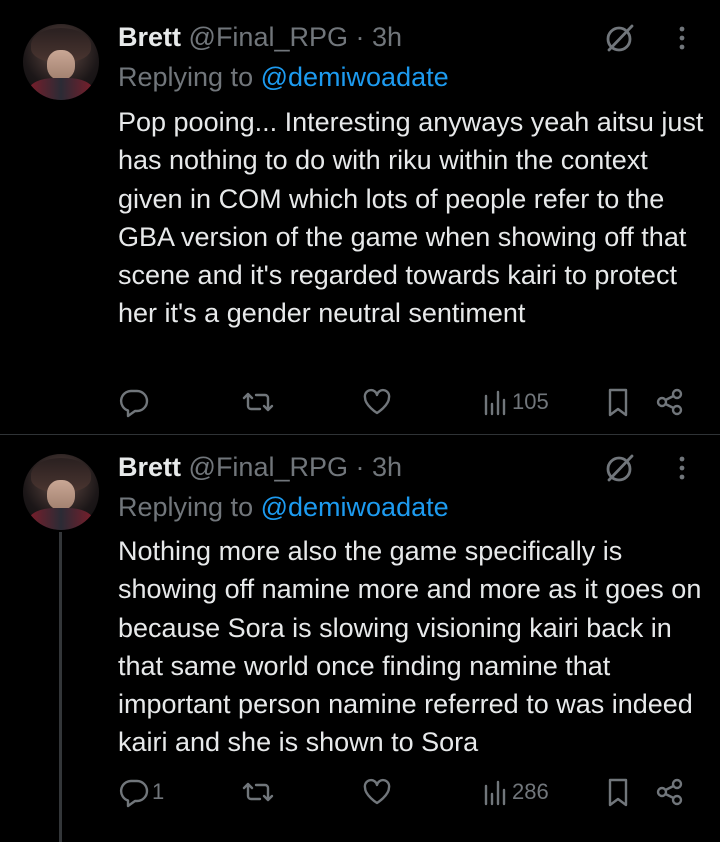 The height and width of the screenshot is (842, 720). What do you see at coordinates (360, 792) in the screenshot?
I see `action-bar: 1 286` at bounding box center [360, 792].